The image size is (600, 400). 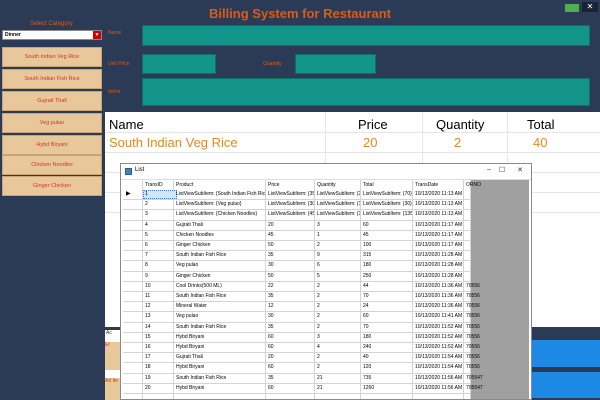 I want to click on table-cell: 18, so click(x=159, y=367).